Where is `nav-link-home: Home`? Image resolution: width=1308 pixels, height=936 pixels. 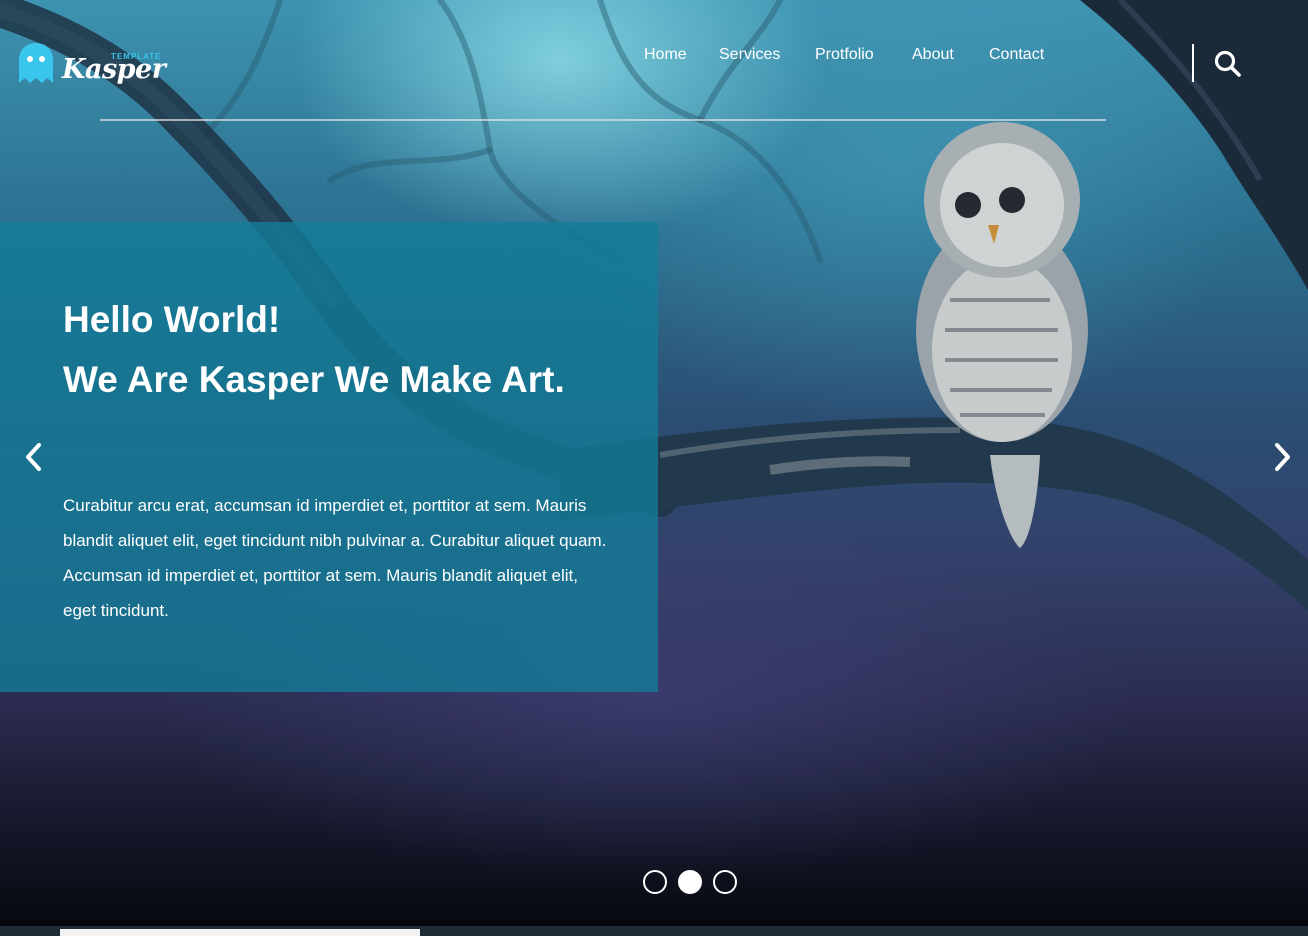
nav-link-home: Home is located at coordinates (665, 55).